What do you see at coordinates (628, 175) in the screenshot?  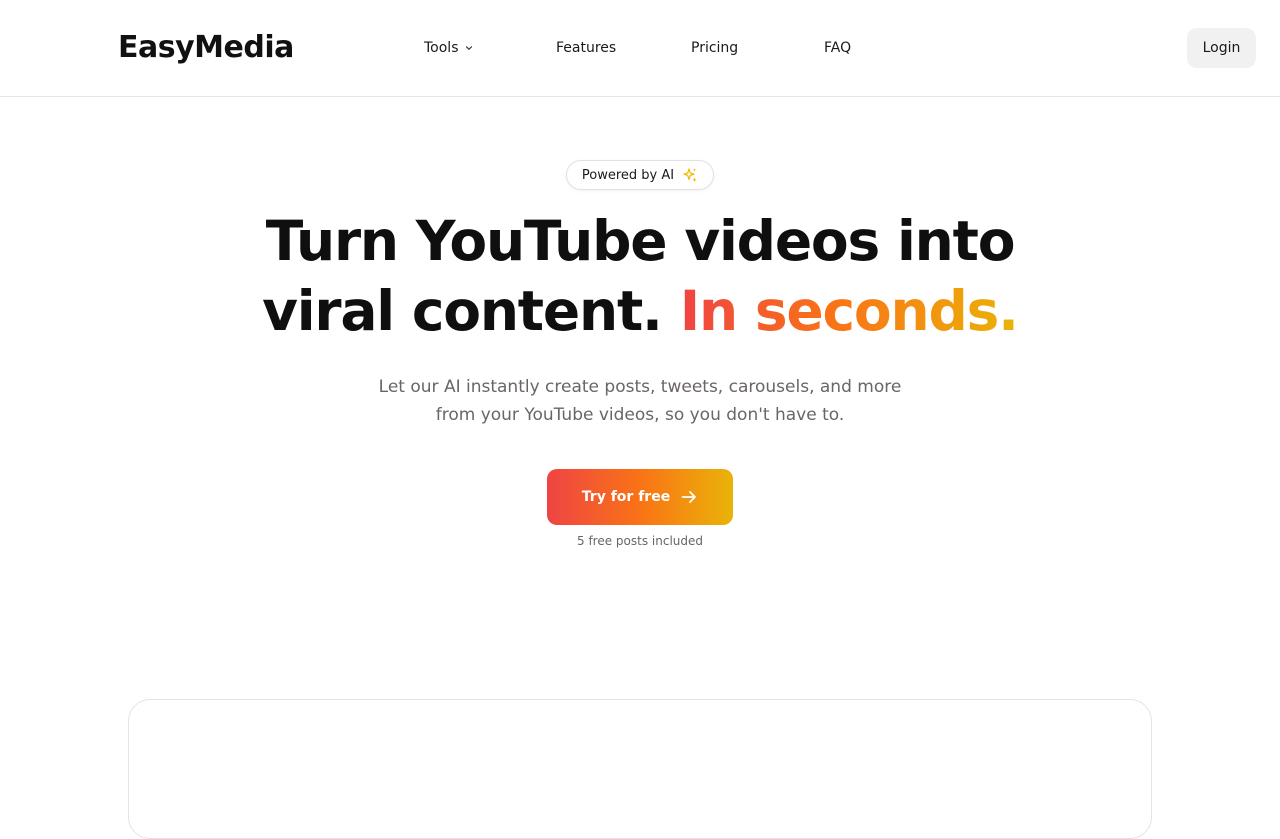 I see `badge-label: Powered by AI` at bounding box center [628, 175].